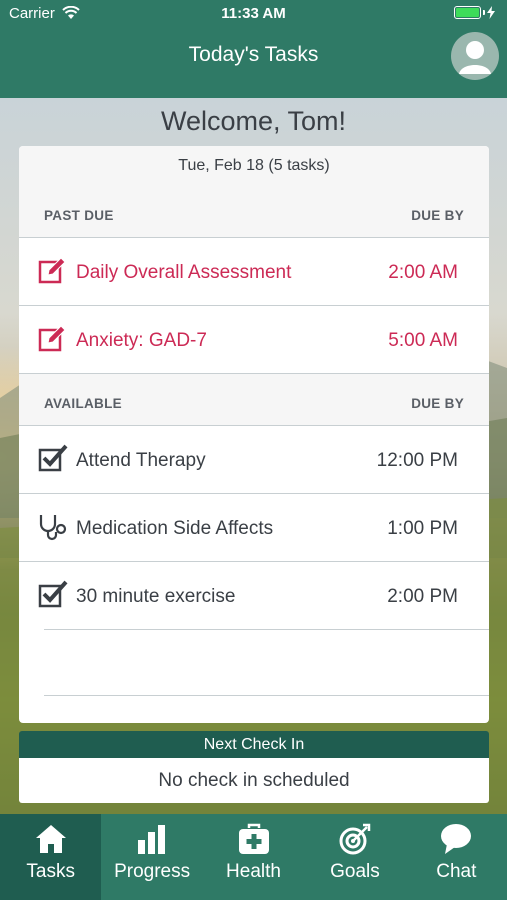 This screenshot has width=507, height=900. Describe the element at coordinates (156, 596) in the screenshot. I see `task-name: 30 minute exercise` at that location.